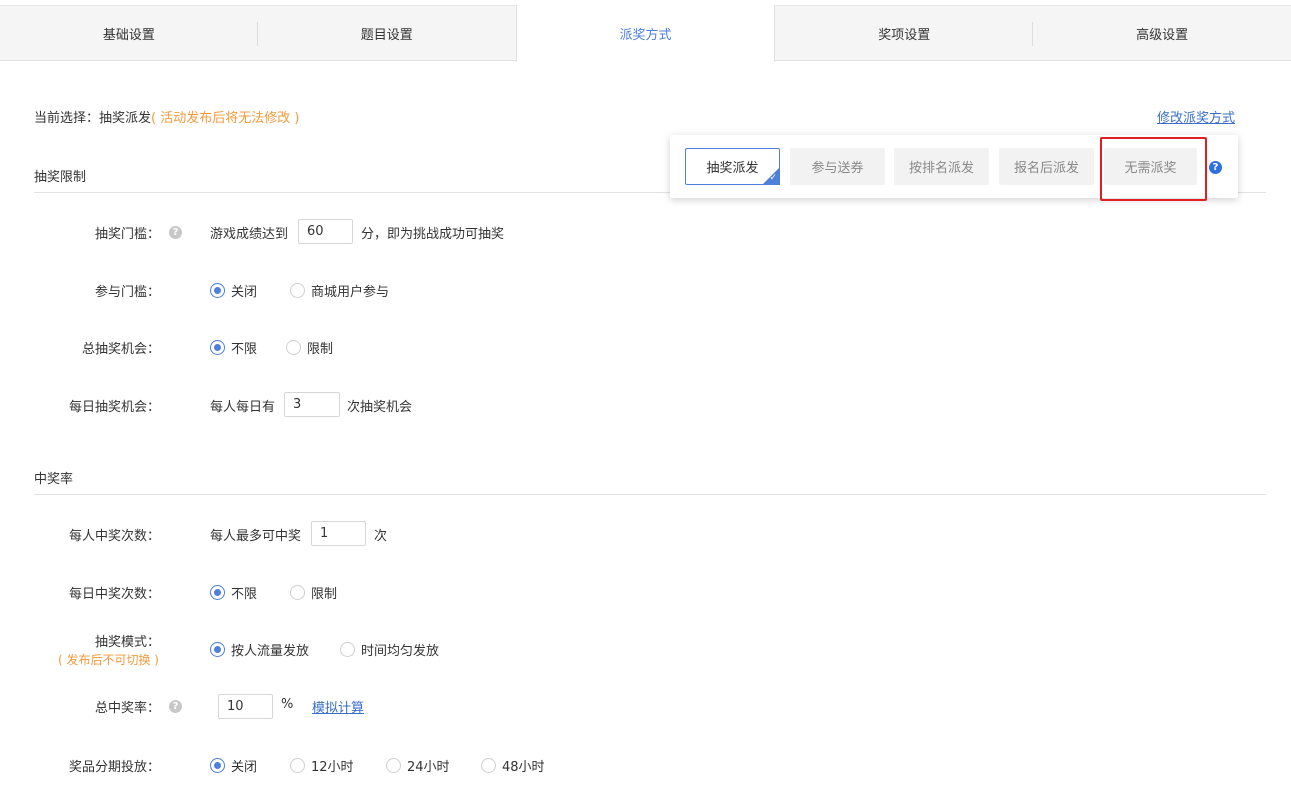  I want to click on current-selection: 当前选择：抽奖派发( 活动发布后将无法修改 ), so click(166, 116).